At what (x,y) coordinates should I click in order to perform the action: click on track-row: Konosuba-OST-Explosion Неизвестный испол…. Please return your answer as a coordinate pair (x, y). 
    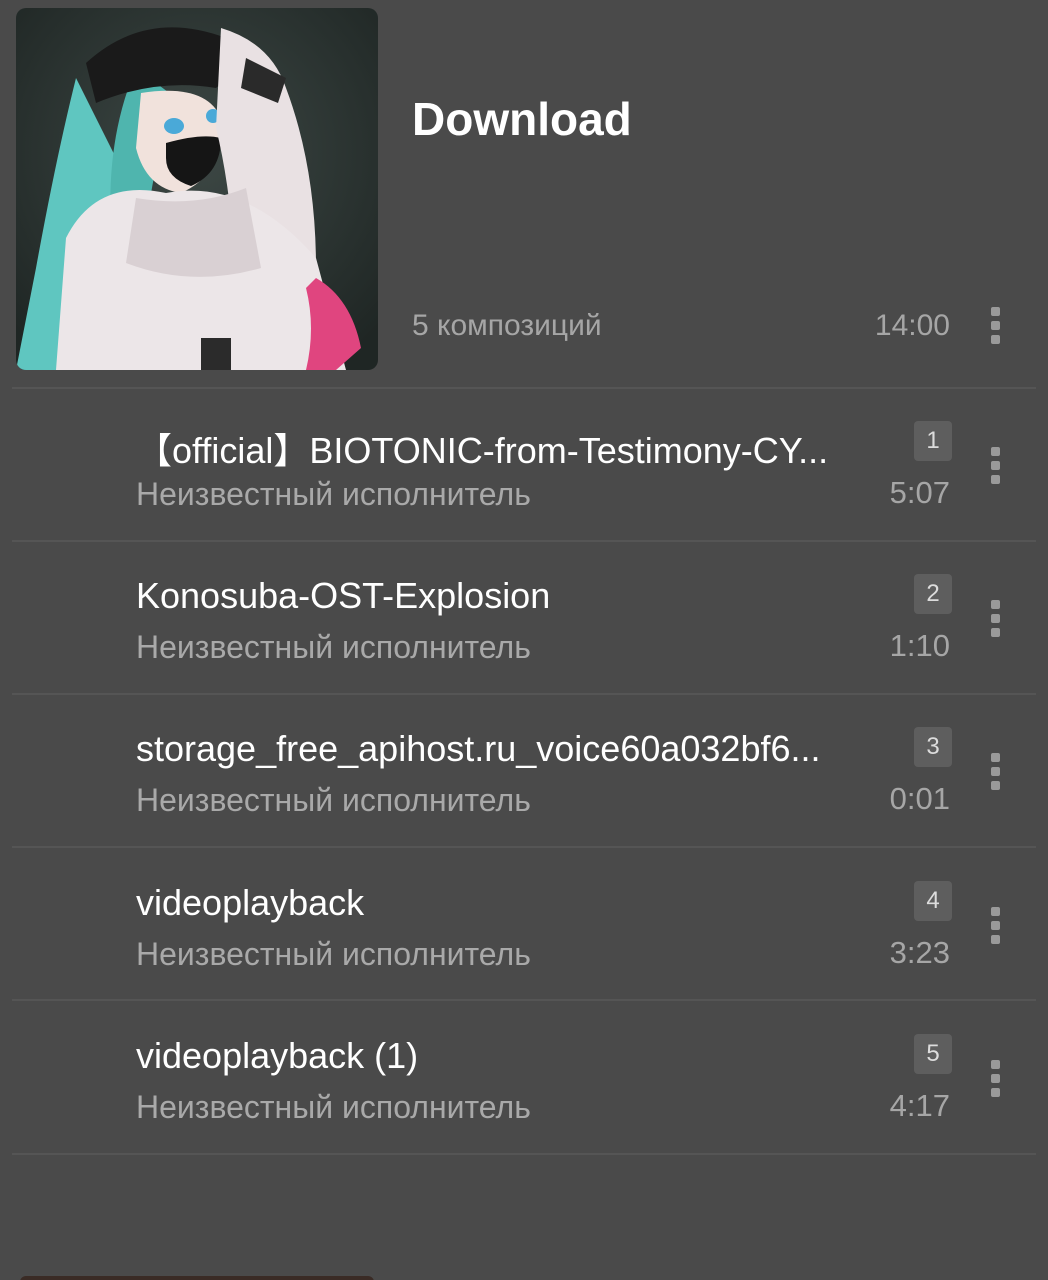
    Looking at the image, I should click on (524, 618).